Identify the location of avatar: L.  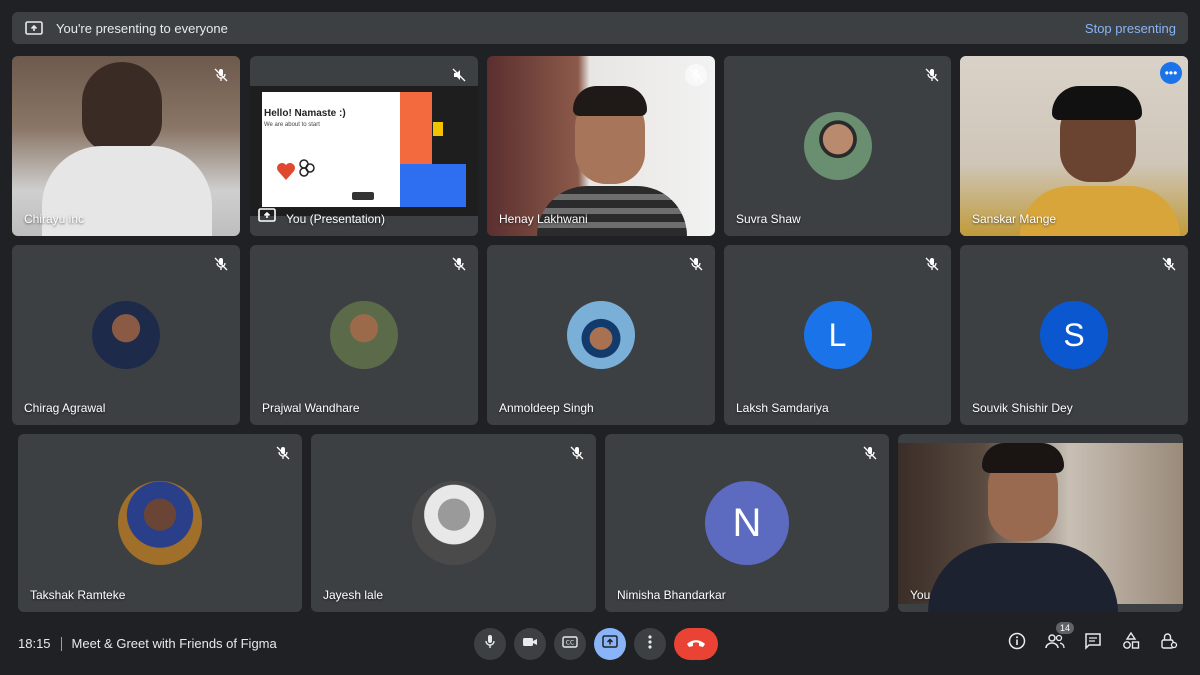
(837, 335).